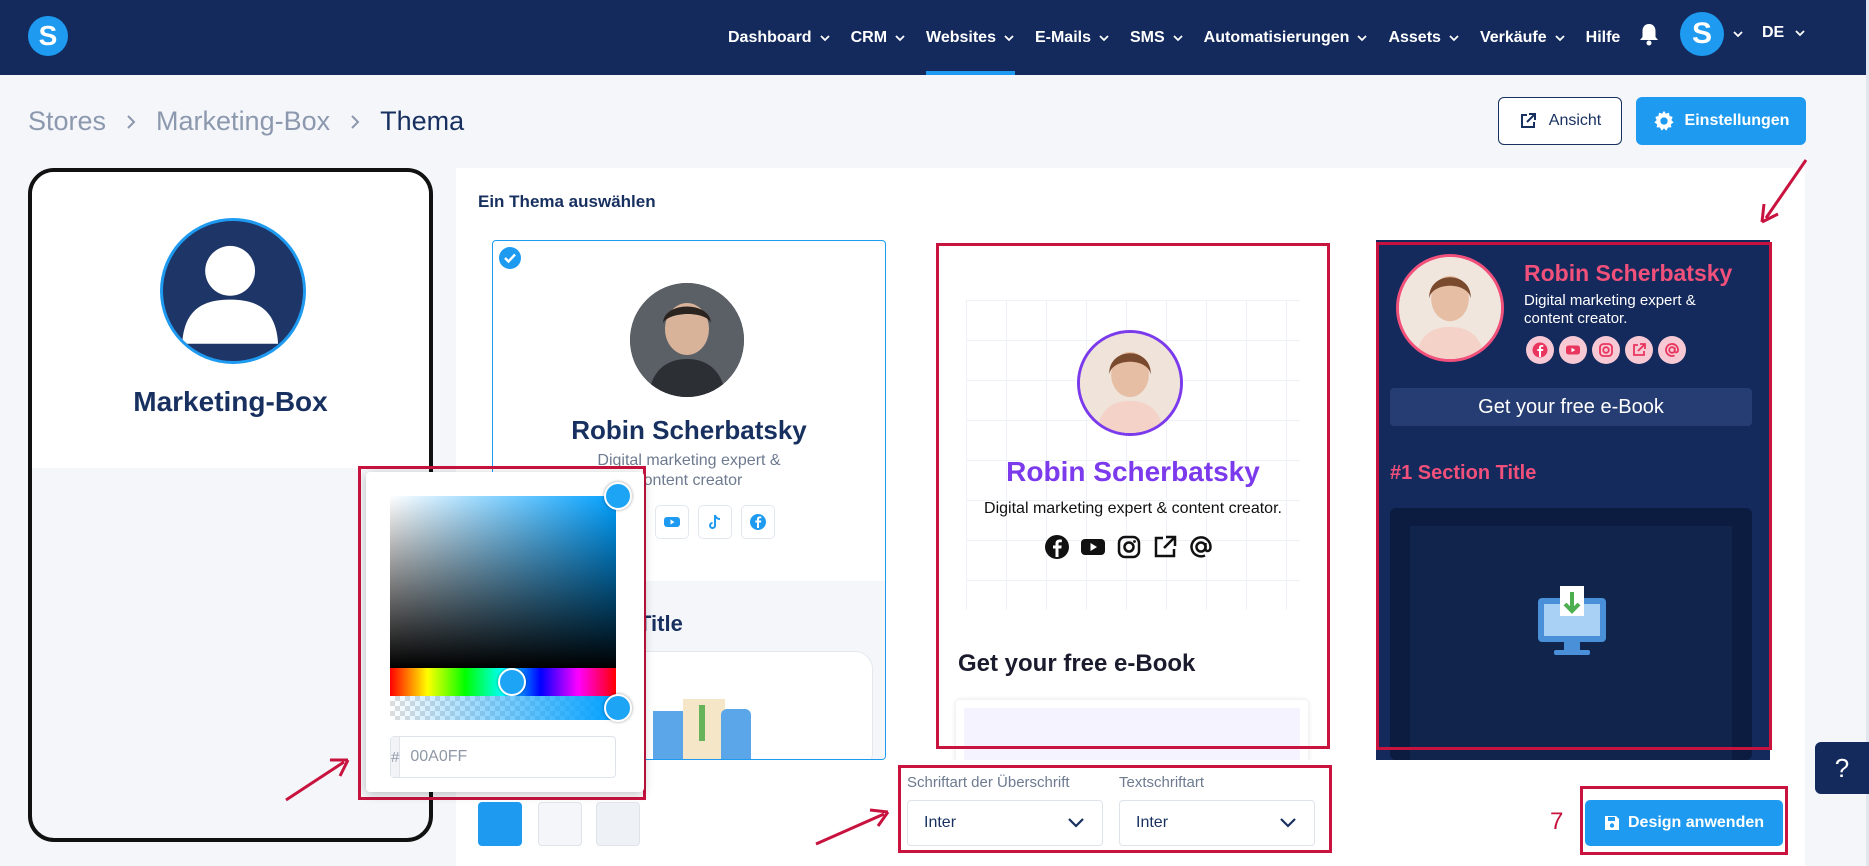  I want to click on app-logo: S, so click(48, 36).